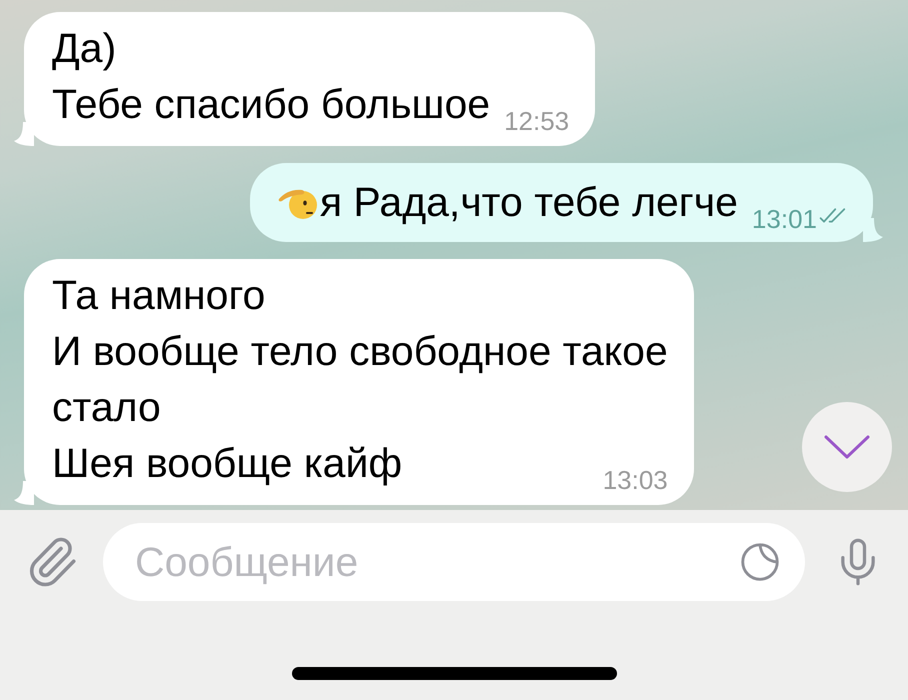  What do you see at coordinates (537, 121) in the screenshot?
I see `message-time: 12:53` at bounding box center [537, 121].